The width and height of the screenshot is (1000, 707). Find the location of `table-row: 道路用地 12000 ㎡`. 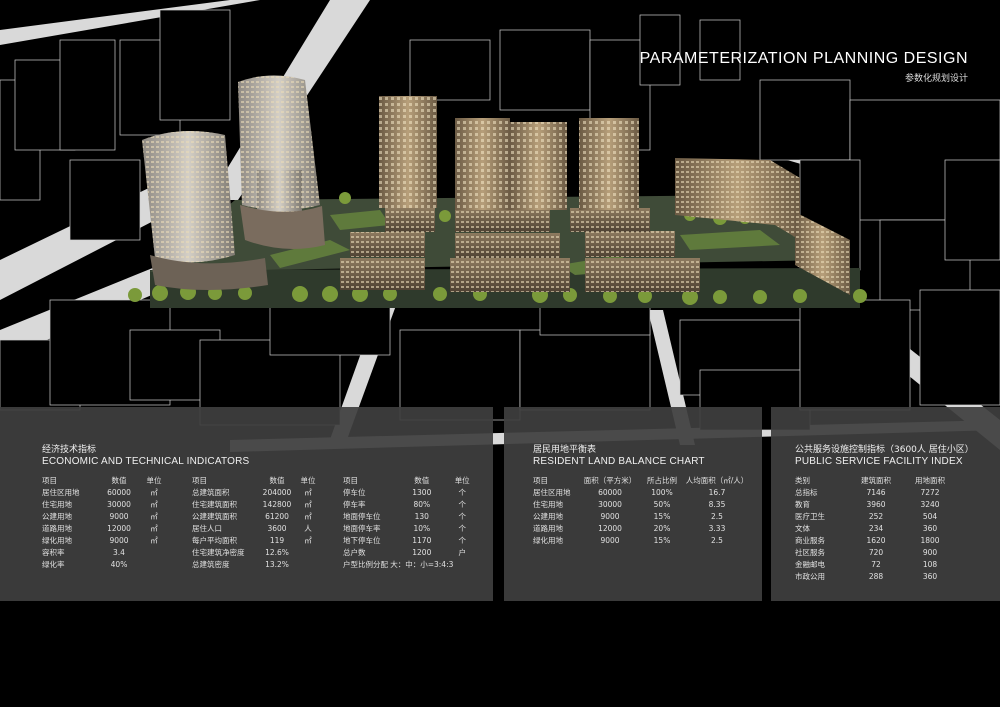

table-row: 道路用地 12000 ㎡ is located at coordinates (106, 528).